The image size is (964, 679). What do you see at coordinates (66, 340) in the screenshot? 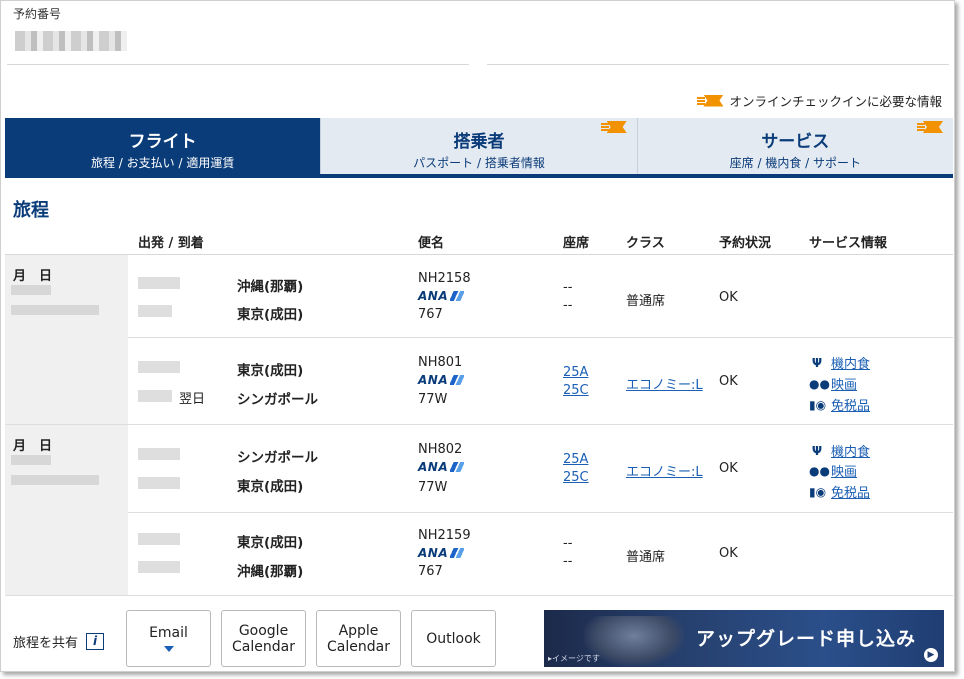
I see `date-cell-outbound: 月 日` at bounding box center [66, 340].